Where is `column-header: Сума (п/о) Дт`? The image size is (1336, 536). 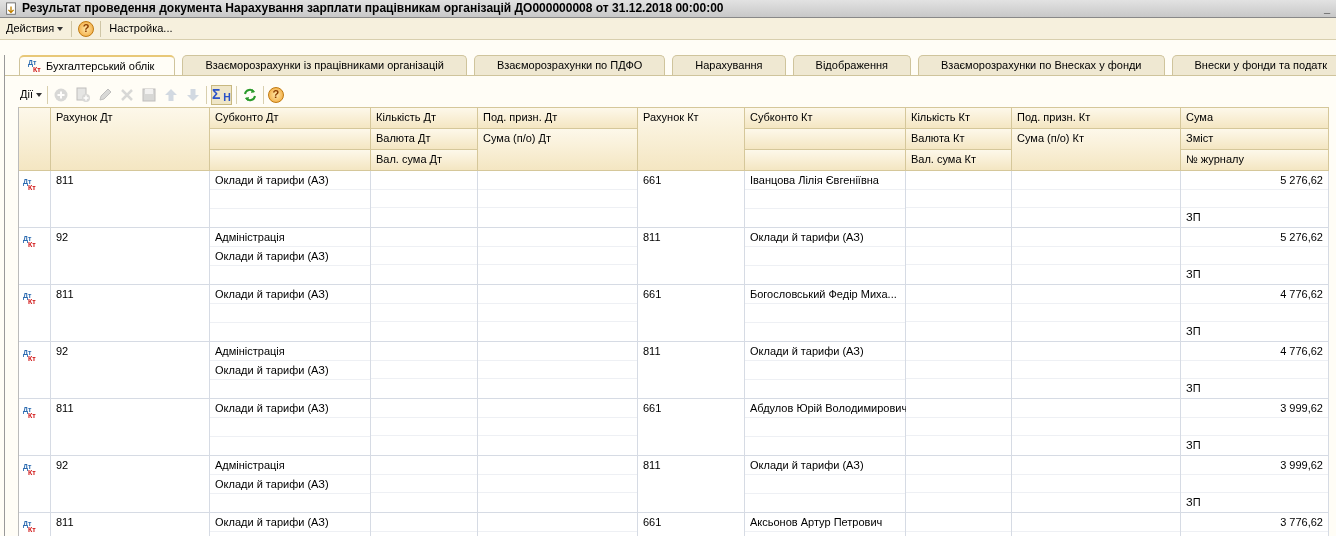 column-header: Сума (п/о) Дт is located at coordinates (558, 150).